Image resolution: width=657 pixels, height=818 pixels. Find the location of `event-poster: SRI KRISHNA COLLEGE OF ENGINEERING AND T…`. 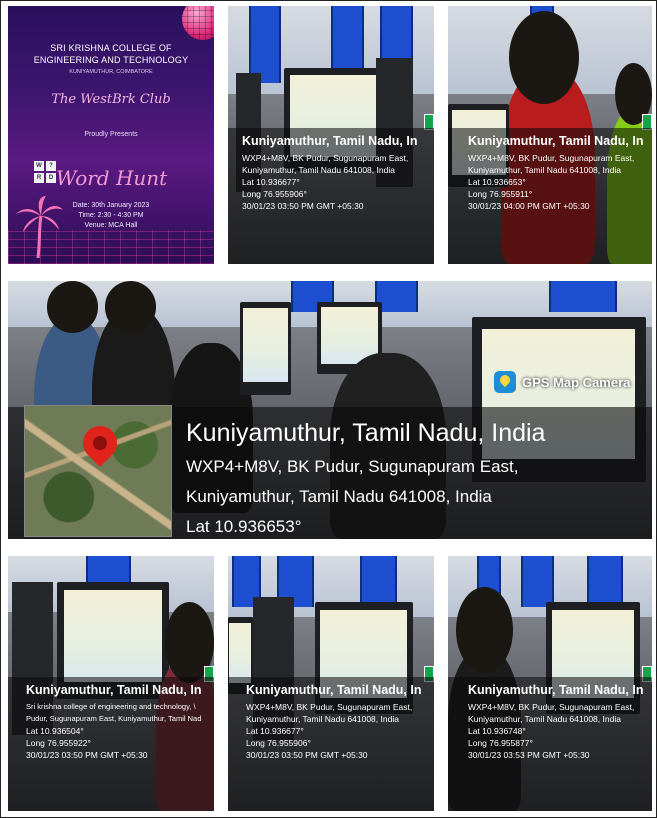

event-poster: SRI KRISHNA COLLEGE OF ENGINEERING AND T… is located at coordinates (111, 135).